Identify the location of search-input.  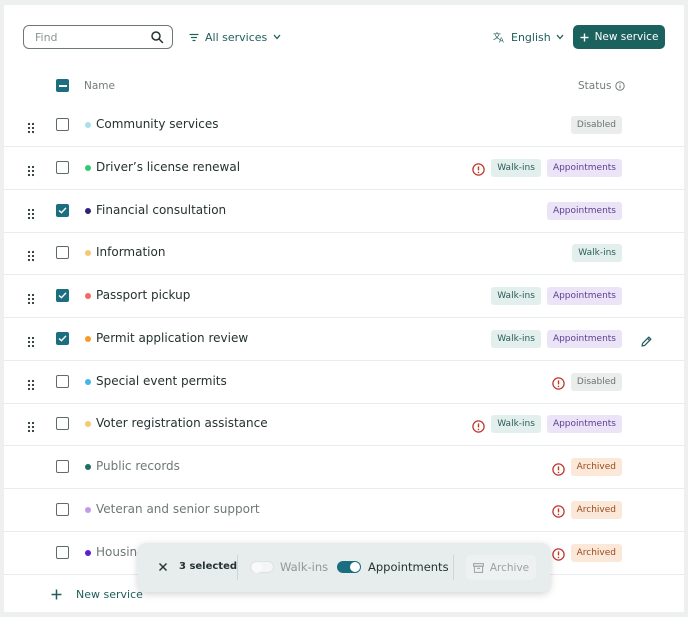
(86, 37).